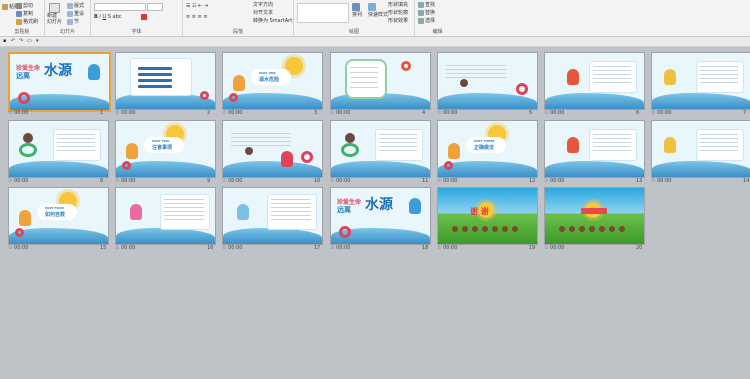  Describe the element at coordinates (426, 20) in the screenshot. I see `select-button: 选择` at that location.